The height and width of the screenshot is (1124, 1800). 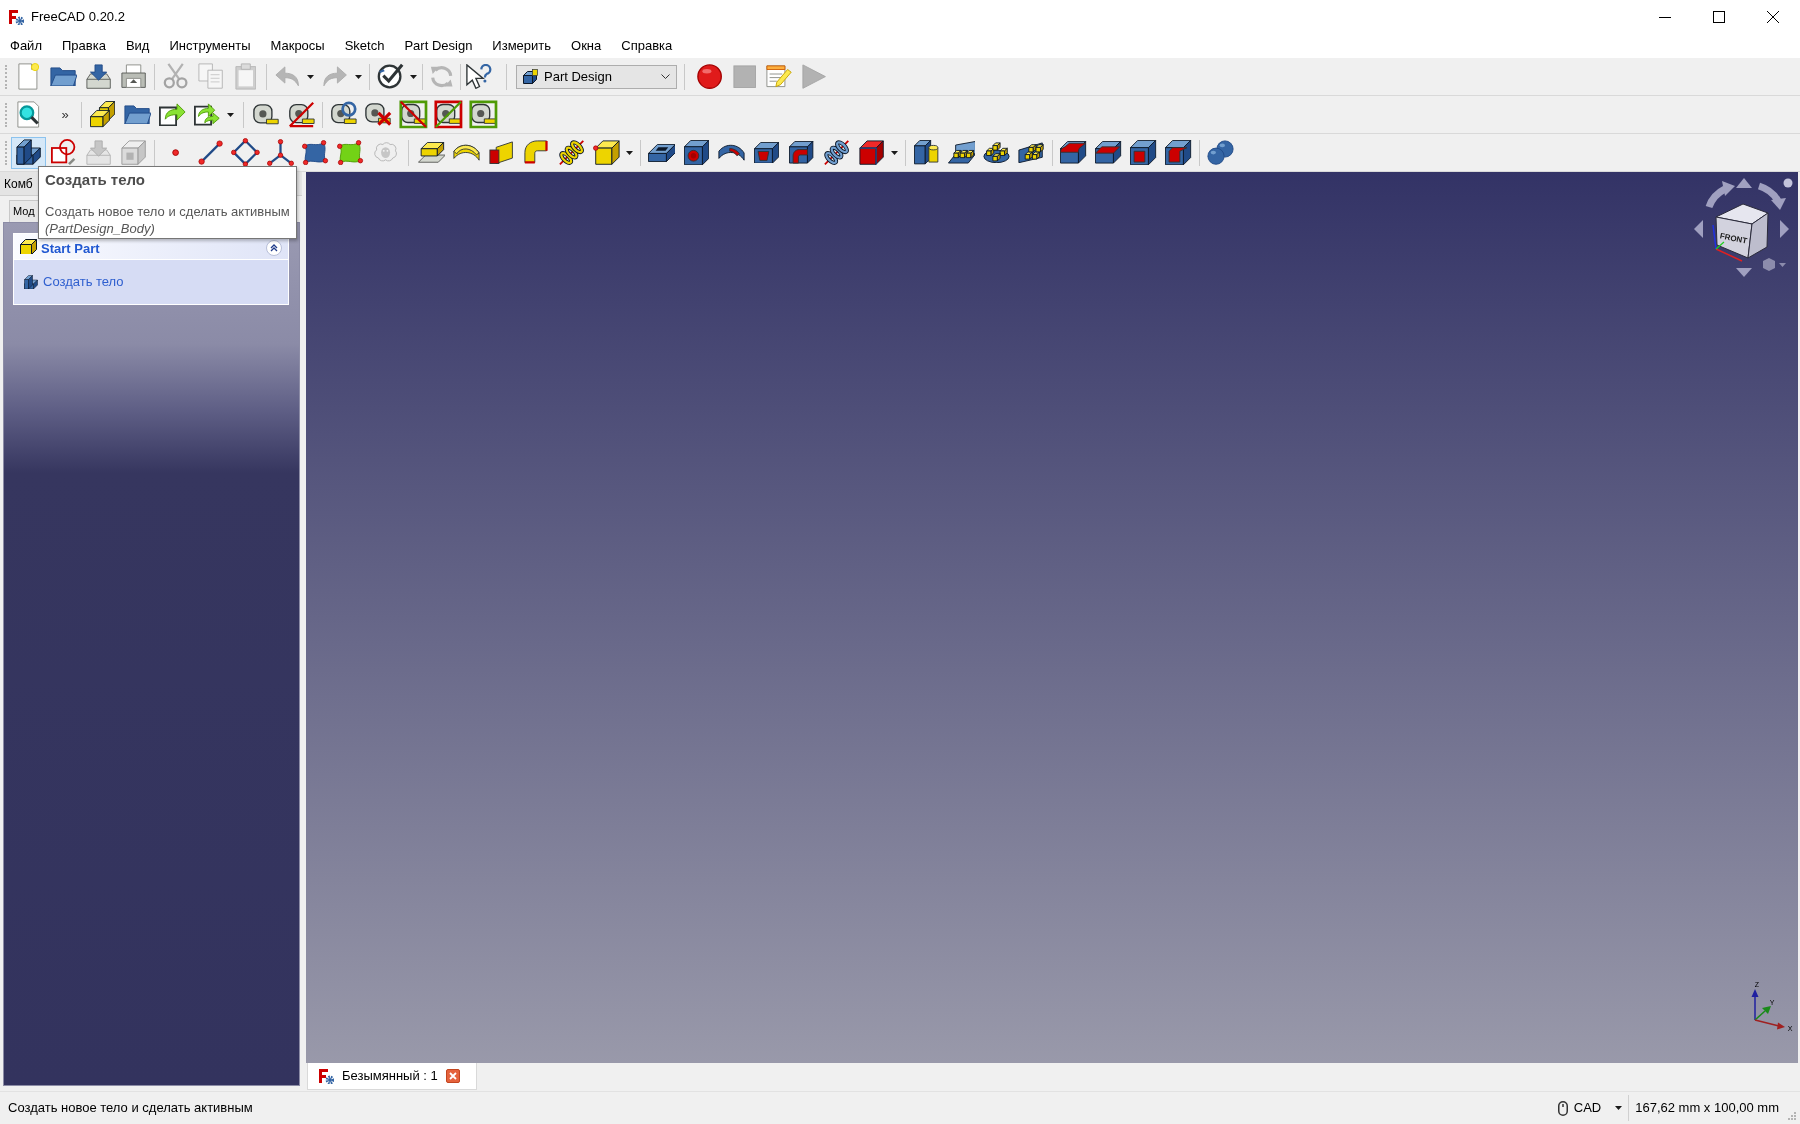 I want to click on tooltip-title: Создать тело, so click(x=96, y=180).